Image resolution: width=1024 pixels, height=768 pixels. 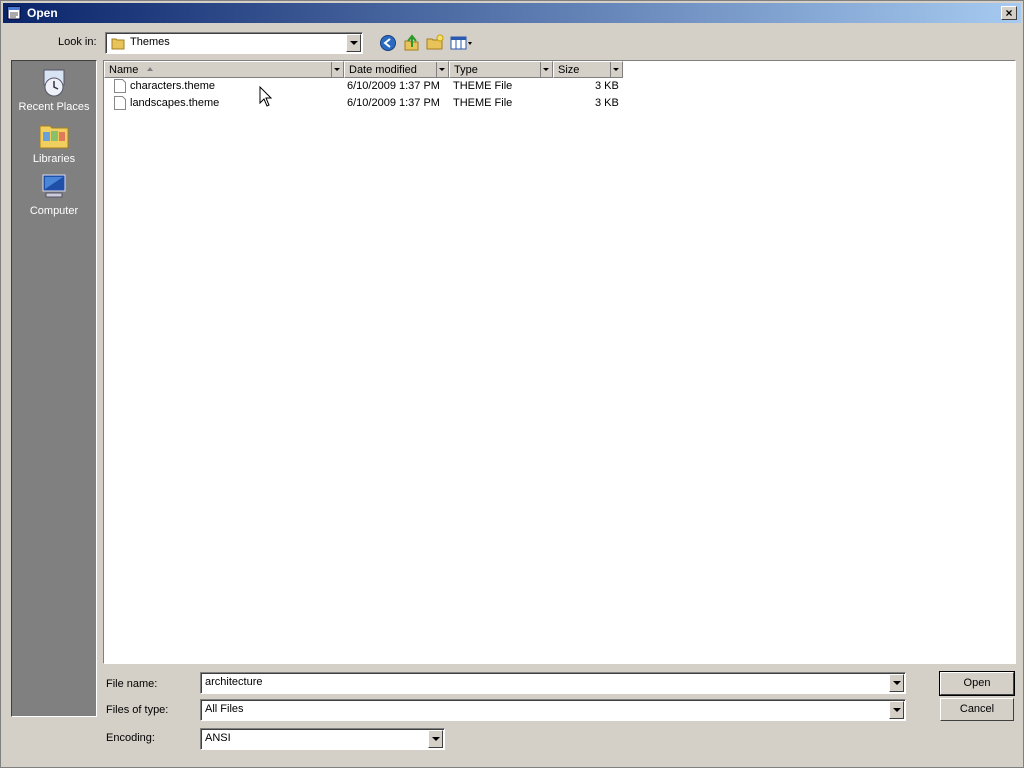 What do you see at coordinates (54, 159) in the screenshot?
I see `place-label: Libraries` at bounding box center [54, 159].